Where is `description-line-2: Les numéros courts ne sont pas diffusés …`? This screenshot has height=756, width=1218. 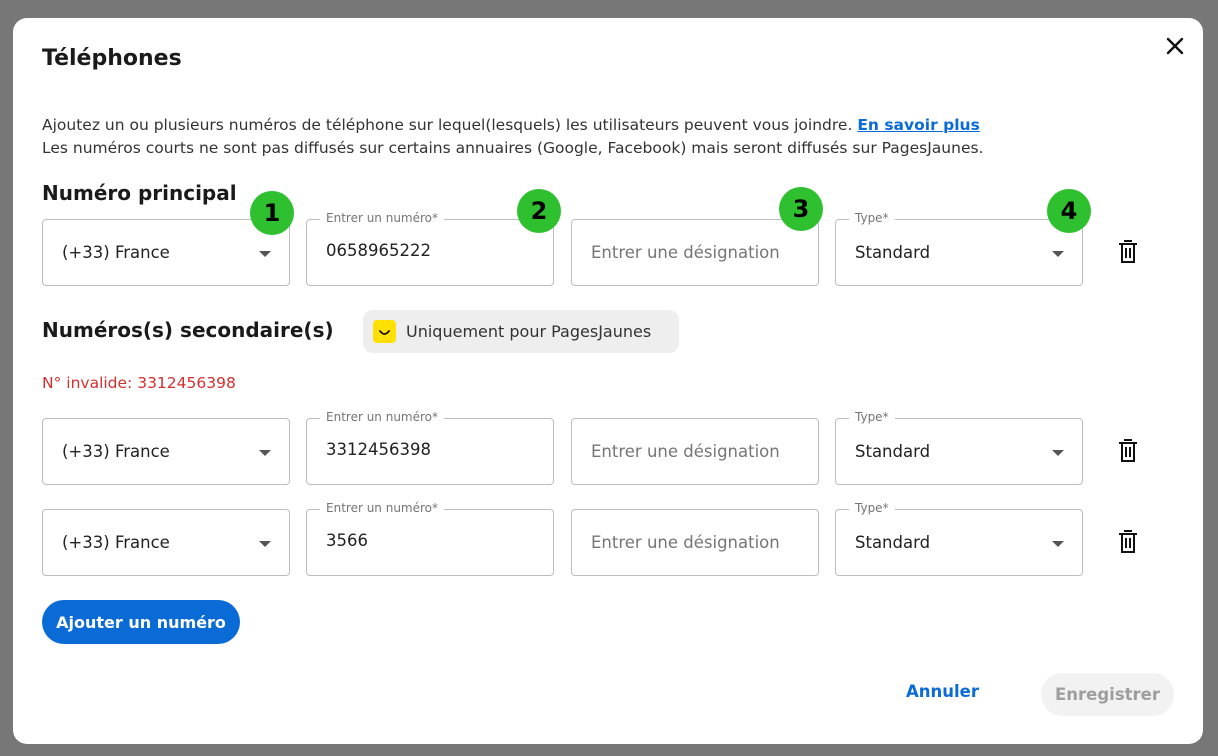
description-line-2: Les numéros courts ne sont pas diffusés … is located at coordinates (513, 148).